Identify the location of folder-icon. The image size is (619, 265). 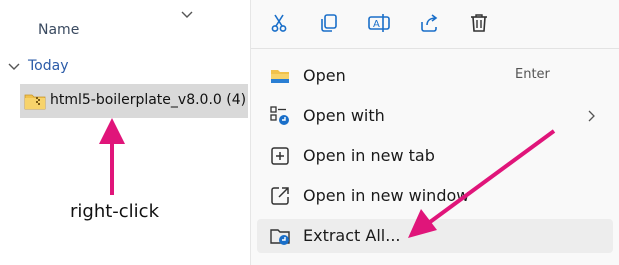
(280, 76).